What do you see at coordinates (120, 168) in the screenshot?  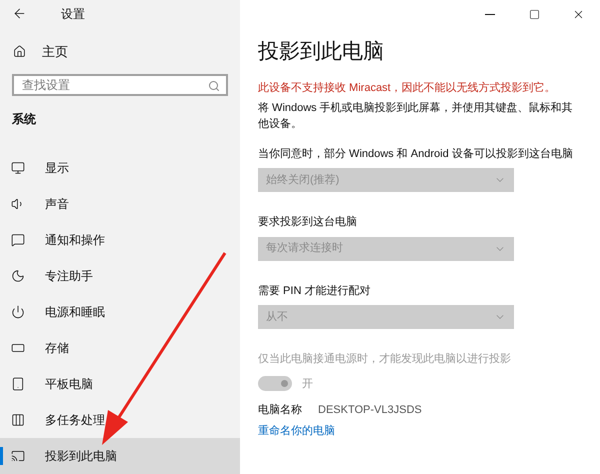 I see `sidebar-item: 显示` at bounding box center [120, 168].